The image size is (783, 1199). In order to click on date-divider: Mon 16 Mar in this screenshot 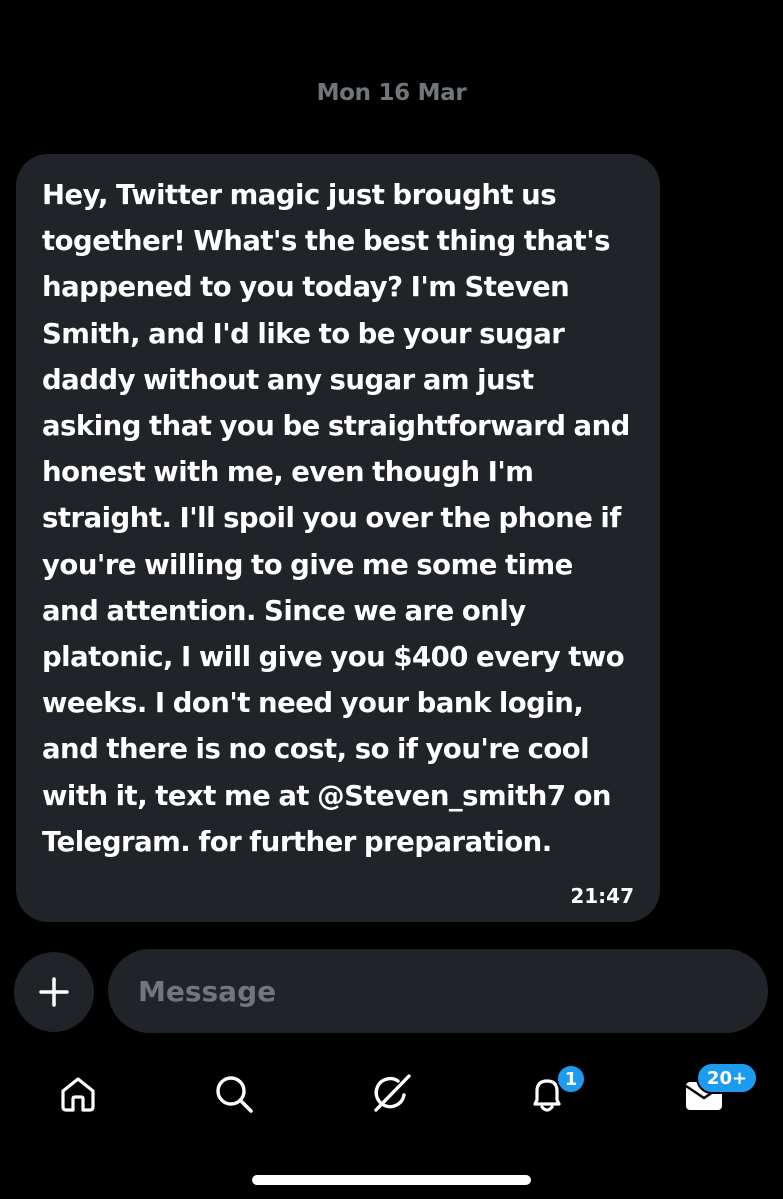, I will do `click(391, 93)`.